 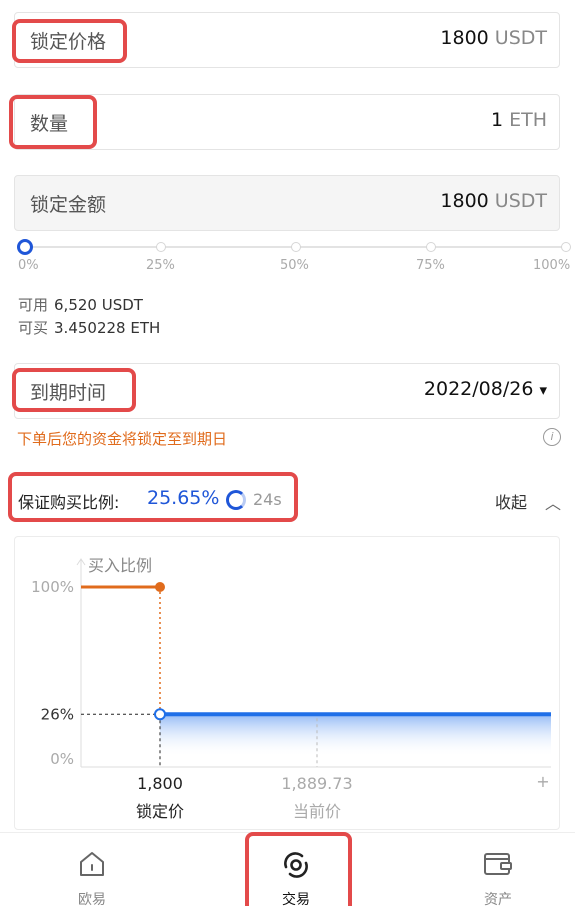 What do you see at coordinates (160, 265) in the screenshot?
I see `slider-tick: 25%` at bounding box center [160, 265].